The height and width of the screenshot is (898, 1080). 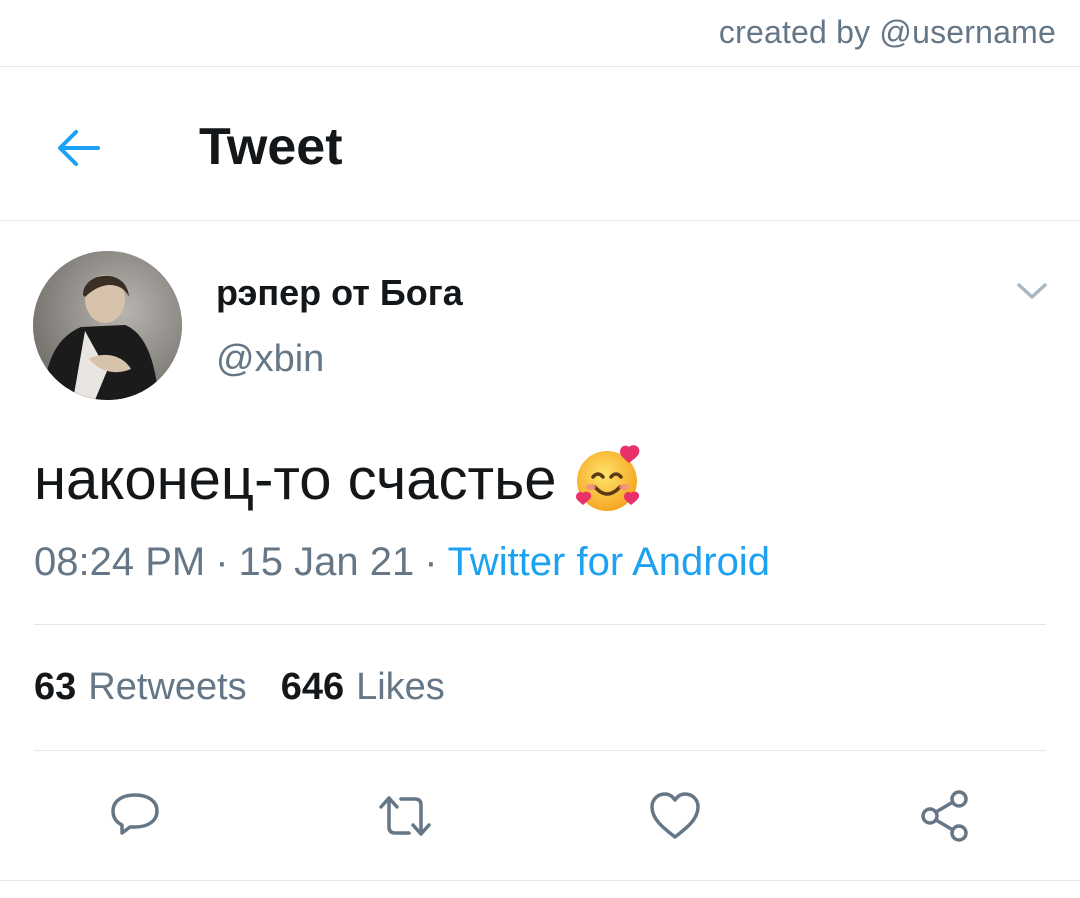 I want to click on likes-count: 646, so click(x=312, y=687).